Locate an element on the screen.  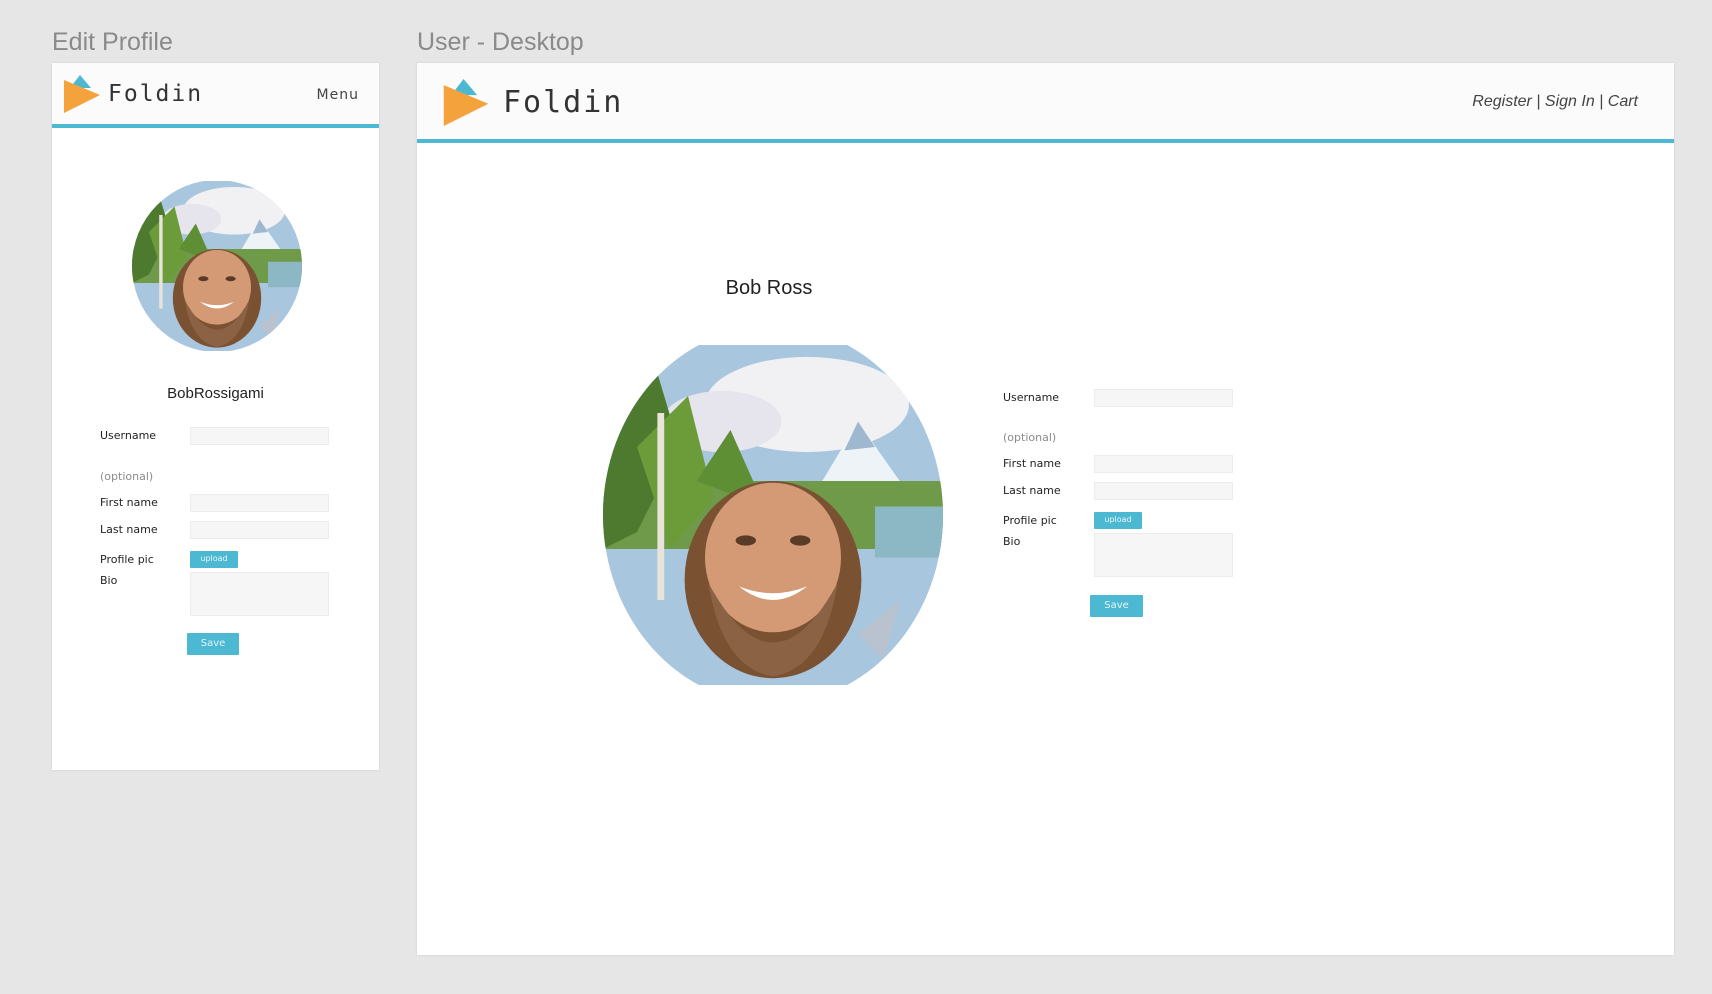
sign-in-link: Sign In is located at coordinates (1570, 101).